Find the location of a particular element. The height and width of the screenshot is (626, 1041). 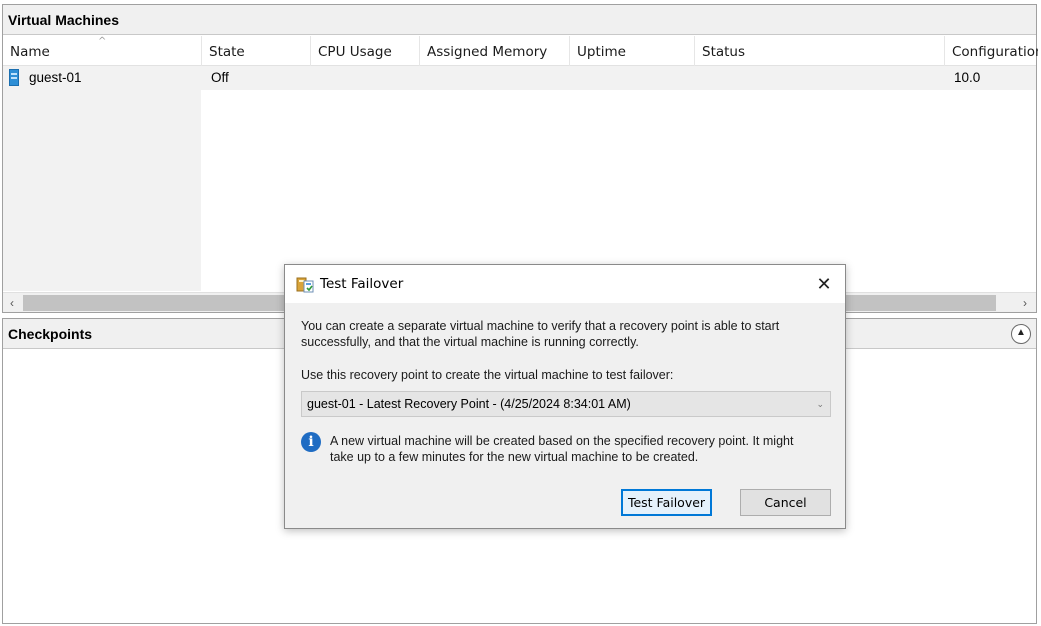

vm-icon is located at coordinates (14, 77).